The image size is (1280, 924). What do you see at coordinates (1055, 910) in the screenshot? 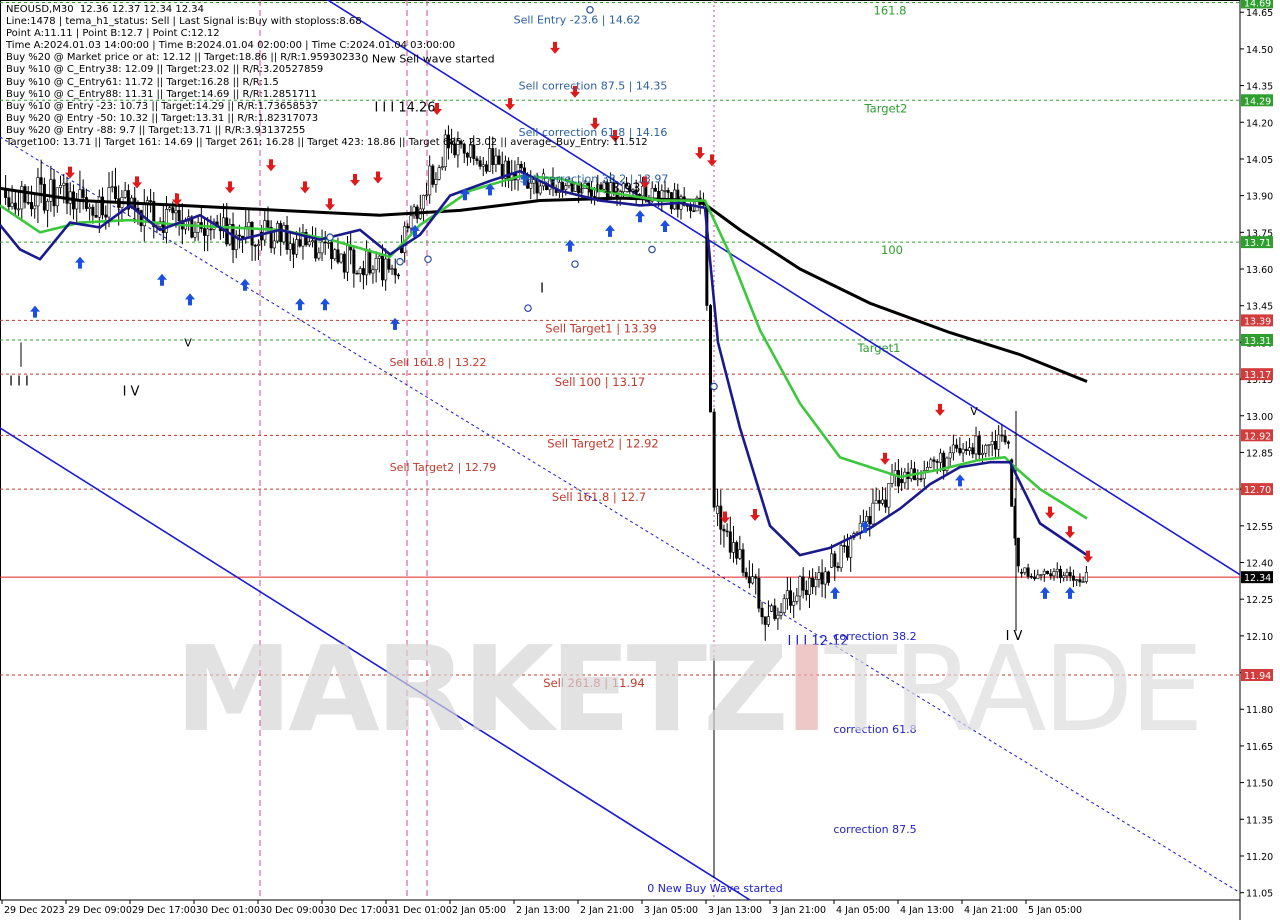
I see `time-tick-label: 5 Jan 05:00` at bounding box center [1055, 910].